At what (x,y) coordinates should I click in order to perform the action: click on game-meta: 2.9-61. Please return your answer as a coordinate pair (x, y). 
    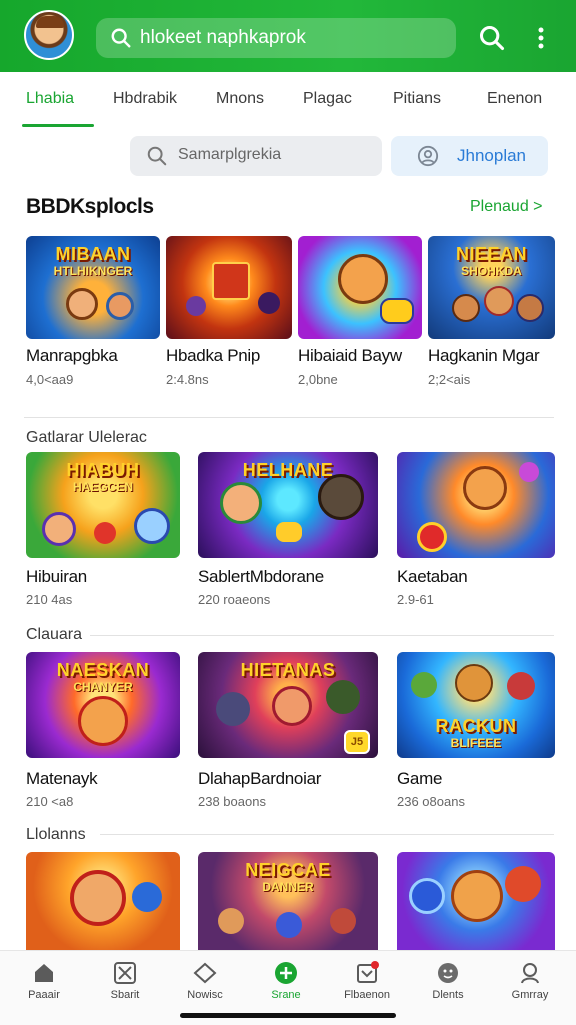
    Looking at the image, I should click on (415, 599).